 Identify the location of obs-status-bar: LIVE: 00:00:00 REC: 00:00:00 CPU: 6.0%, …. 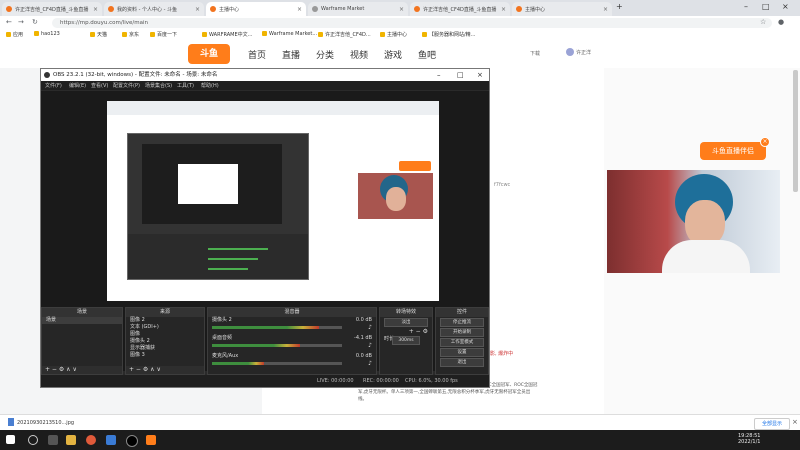
(265, 381).